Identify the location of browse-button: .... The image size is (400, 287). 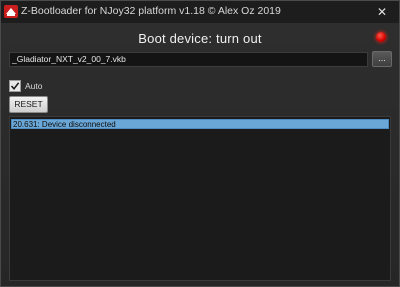
(382, 59).